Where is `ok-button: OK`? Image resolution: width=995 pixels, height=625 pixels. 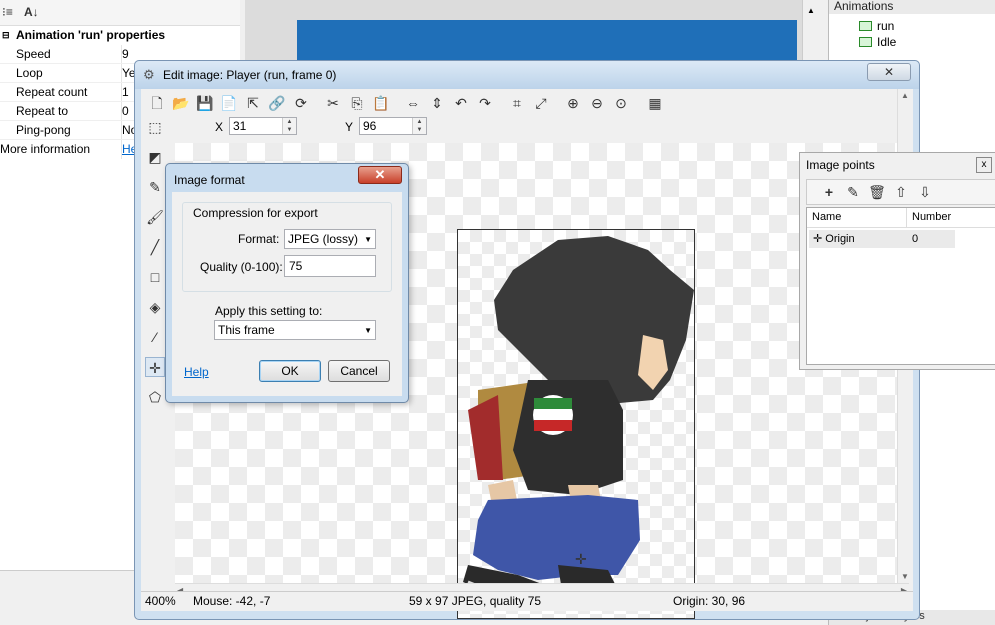
ok-button: OK is located at coordinates (290, 371).